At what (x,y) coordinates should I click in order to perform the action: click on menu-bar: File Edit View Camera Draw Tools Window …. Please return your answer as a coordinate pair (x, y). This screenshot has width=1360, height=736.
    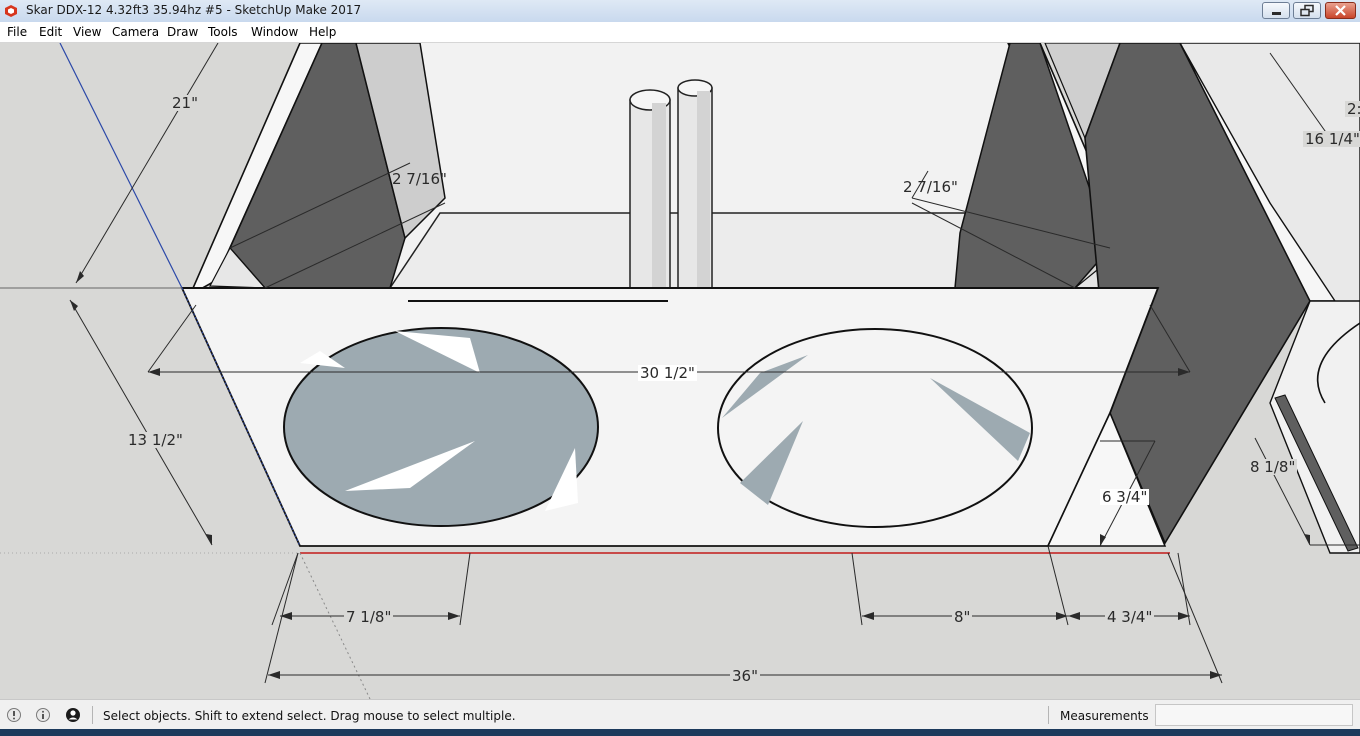
    Looking at the image, I should click on (680, 32).